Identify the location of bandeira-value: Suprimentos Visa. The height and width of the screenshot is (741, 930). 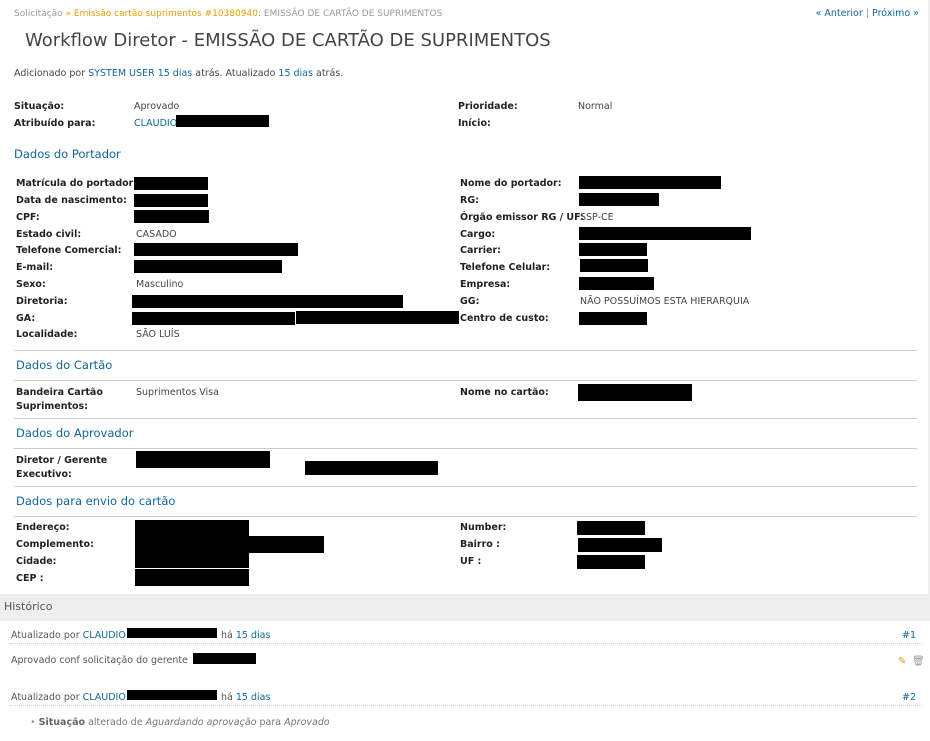
(177, 392).